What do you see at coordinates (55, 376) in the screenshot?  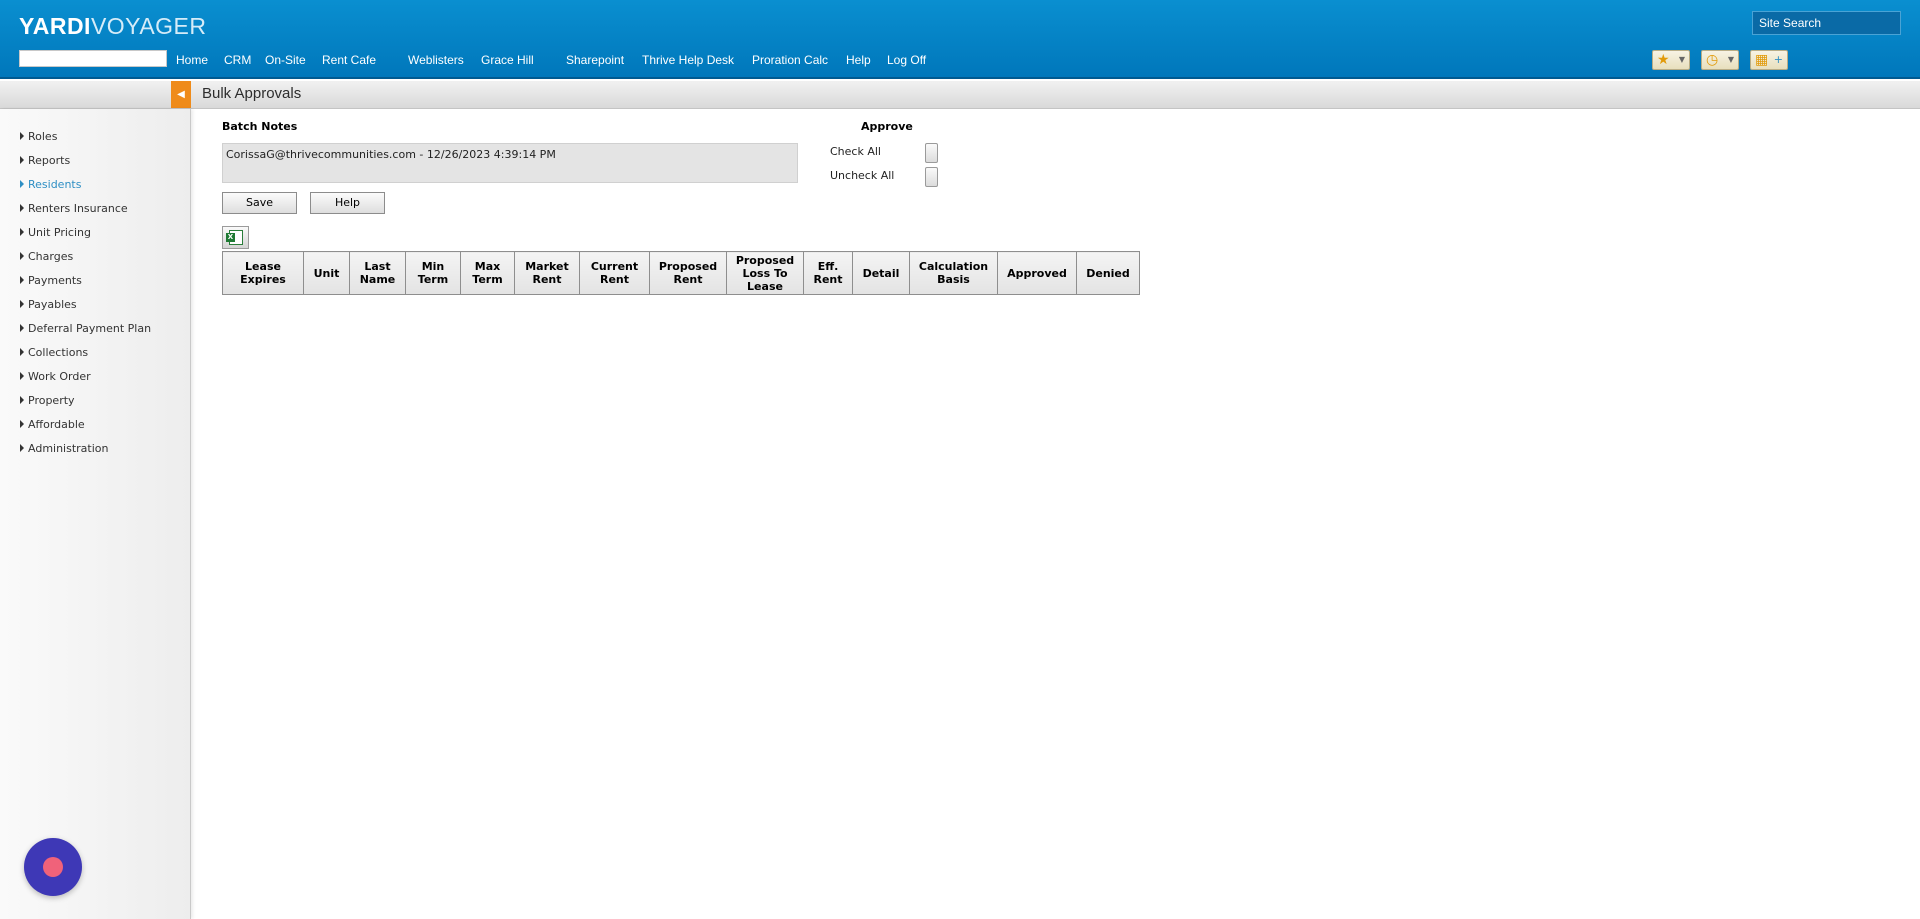 I see `sidebar-item-work-order: Work Order` at bounding box center [55, 376].